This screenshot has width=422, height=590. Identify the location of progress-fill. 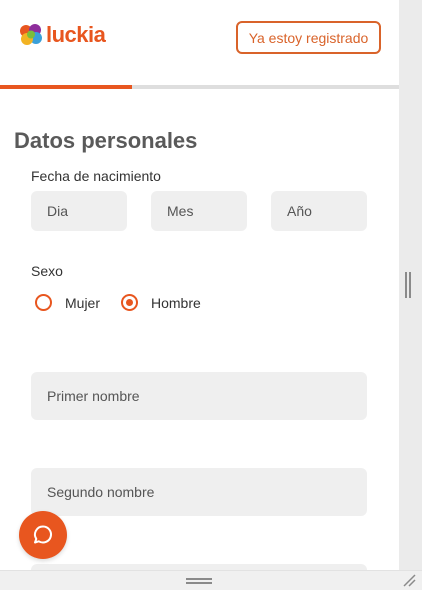
(66, 87).